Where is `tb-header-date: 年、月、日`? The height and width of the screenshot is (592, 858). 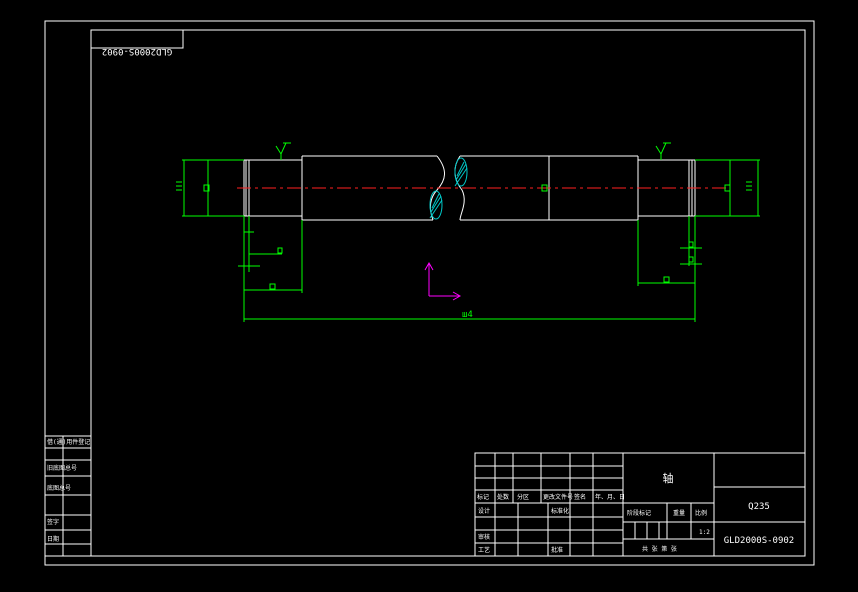 tb-header-date: 年、月、日 is located at coordinates (610, 497).